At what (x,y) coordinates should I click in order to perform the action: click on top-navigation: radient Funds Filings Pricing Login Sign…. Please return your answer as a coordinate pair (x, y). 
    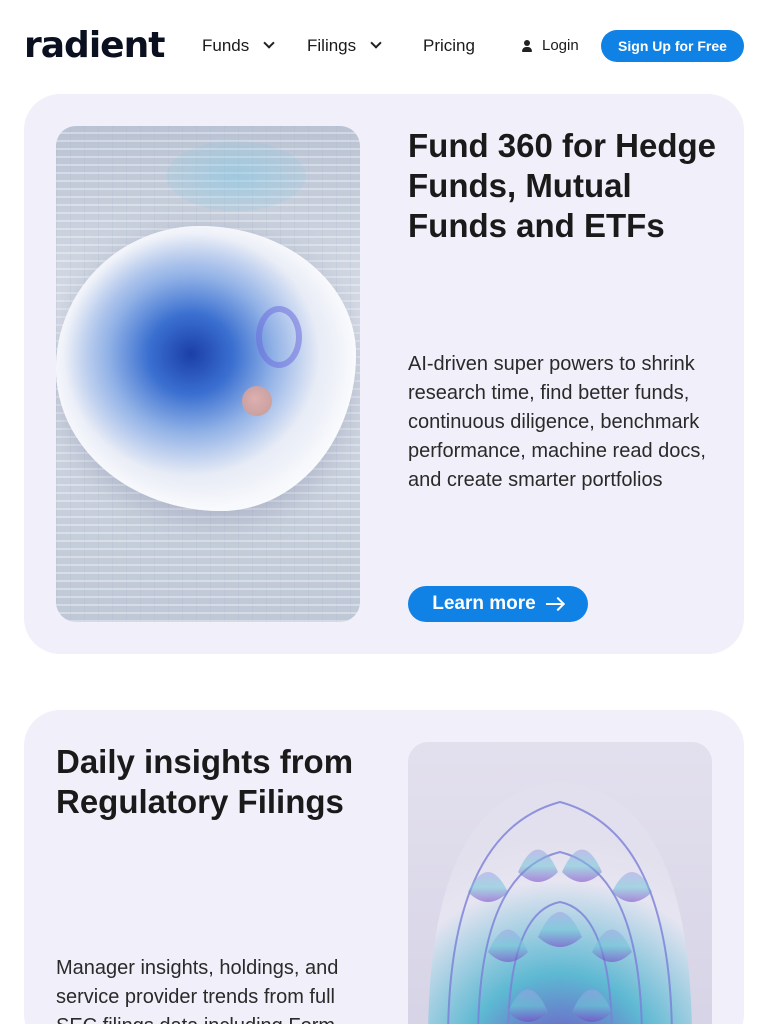
    Looking at the image, I should click on (384, 46).